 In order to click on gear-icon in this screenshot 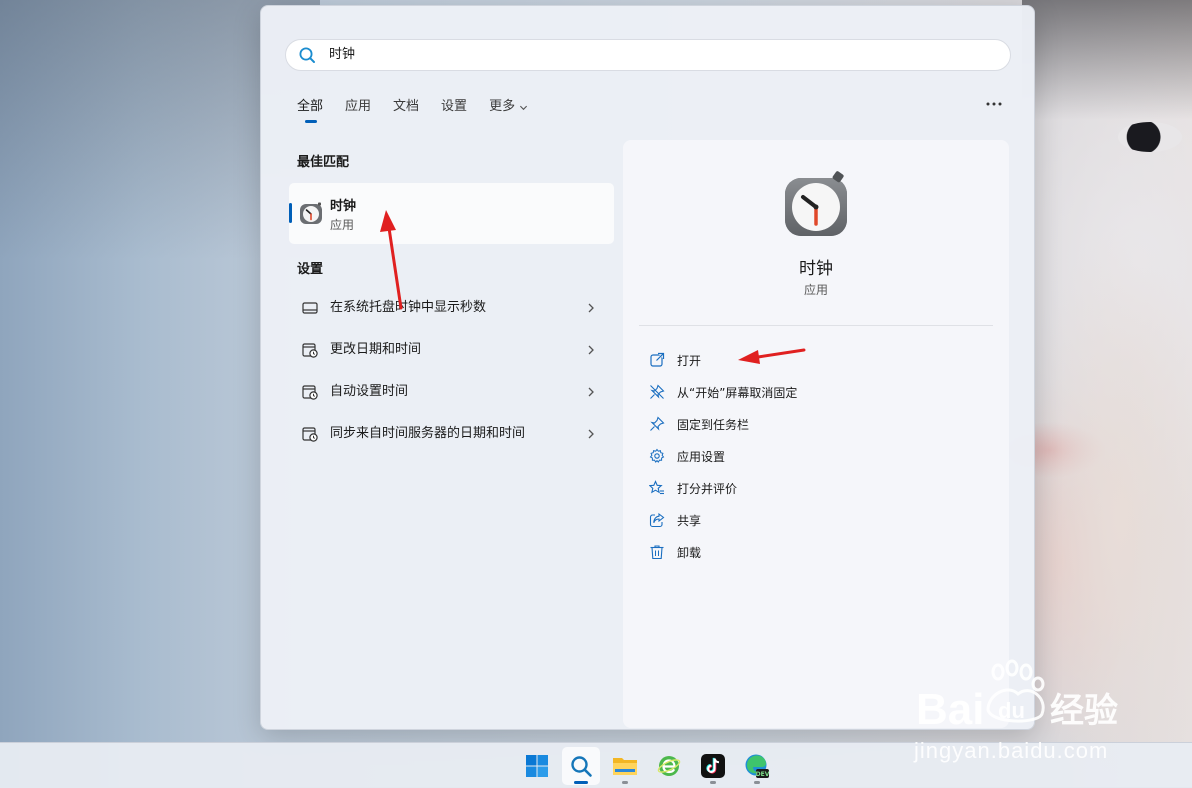, I will do `click(657, 455)`.